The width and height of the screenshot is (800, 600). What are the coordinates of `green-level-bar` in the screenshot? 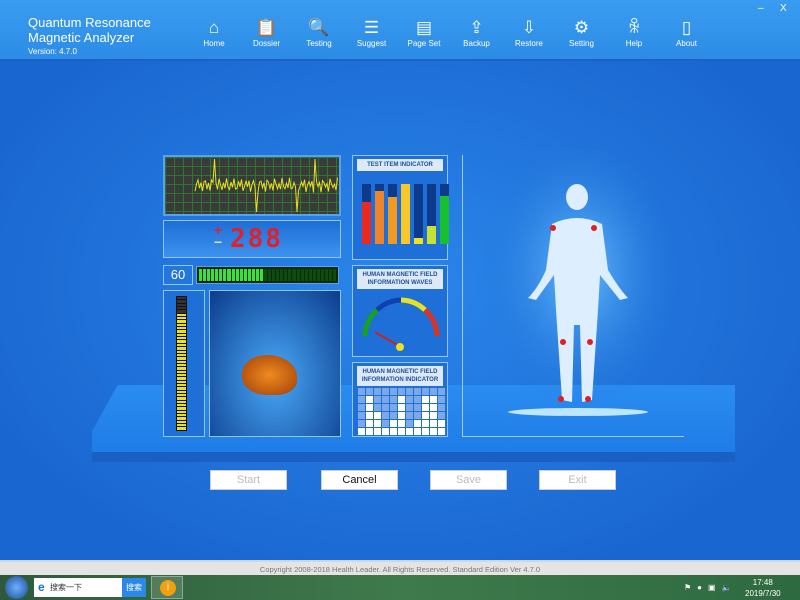 It's located at (267, 275).